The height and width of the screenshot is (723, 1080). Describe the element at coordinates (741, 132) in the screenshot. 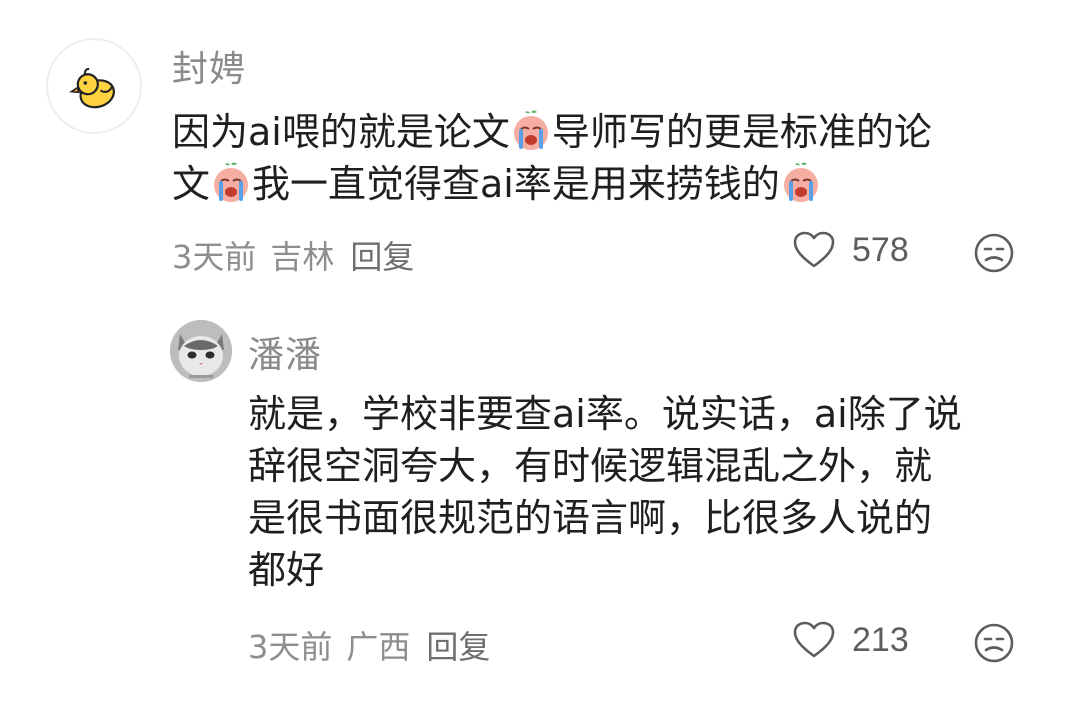

I see `comment-text-segment: 导师写的更是标准的论` at that location.